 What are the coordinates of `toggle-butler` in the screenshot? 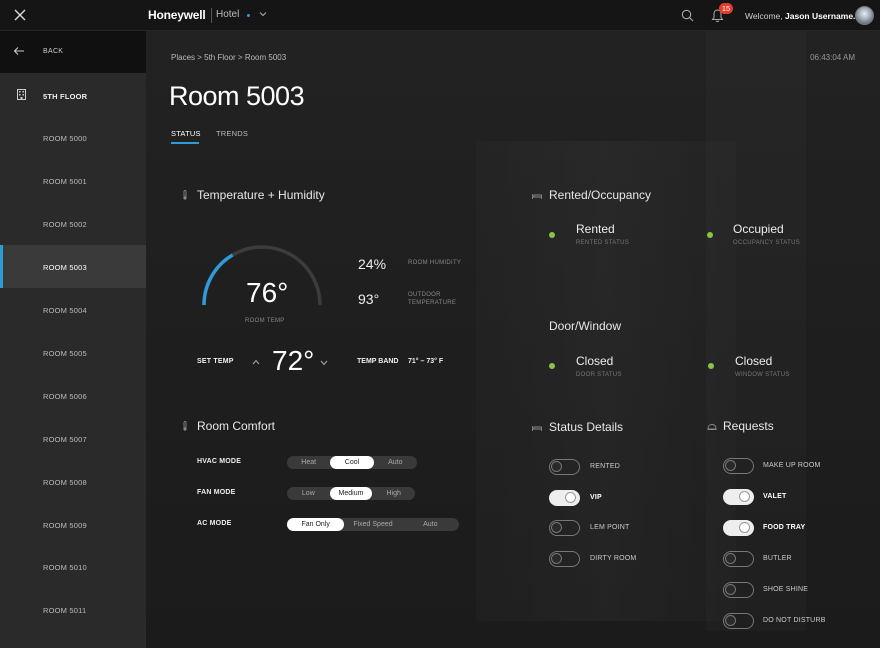 It's located at (738, 559).